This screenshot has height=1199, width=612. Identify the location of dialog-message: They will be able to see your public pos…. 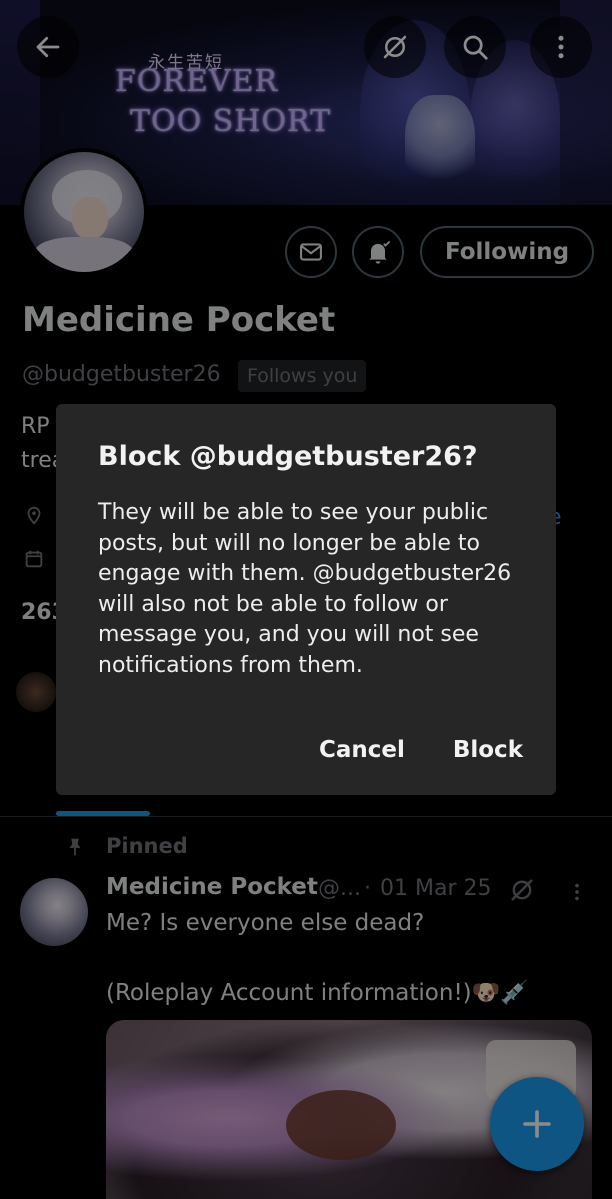
(305, 589).